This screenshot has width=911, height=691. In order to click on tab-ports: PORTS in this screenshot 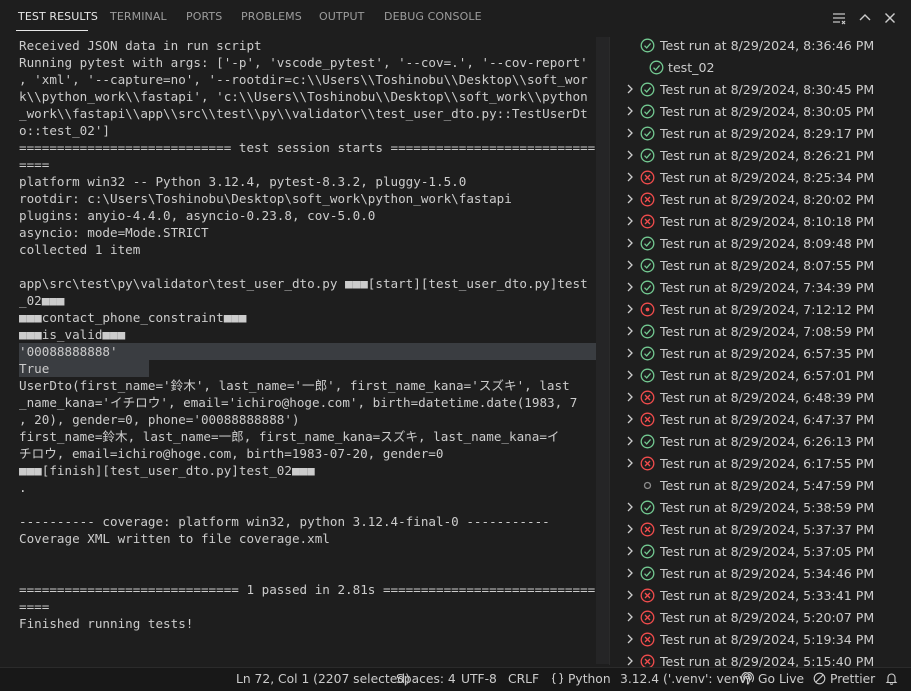, I will do `click(204, 16)`.